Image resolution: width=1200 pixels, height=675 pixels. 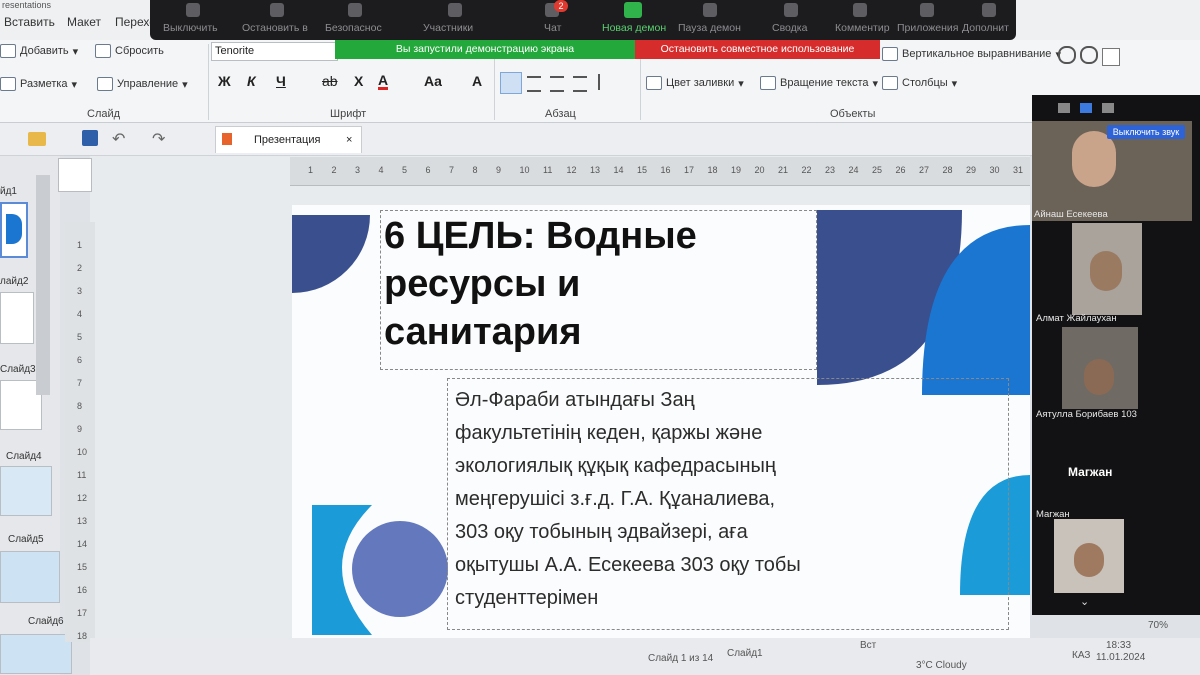 I want to click on window-title: resentations, so click(x=27, y=5).